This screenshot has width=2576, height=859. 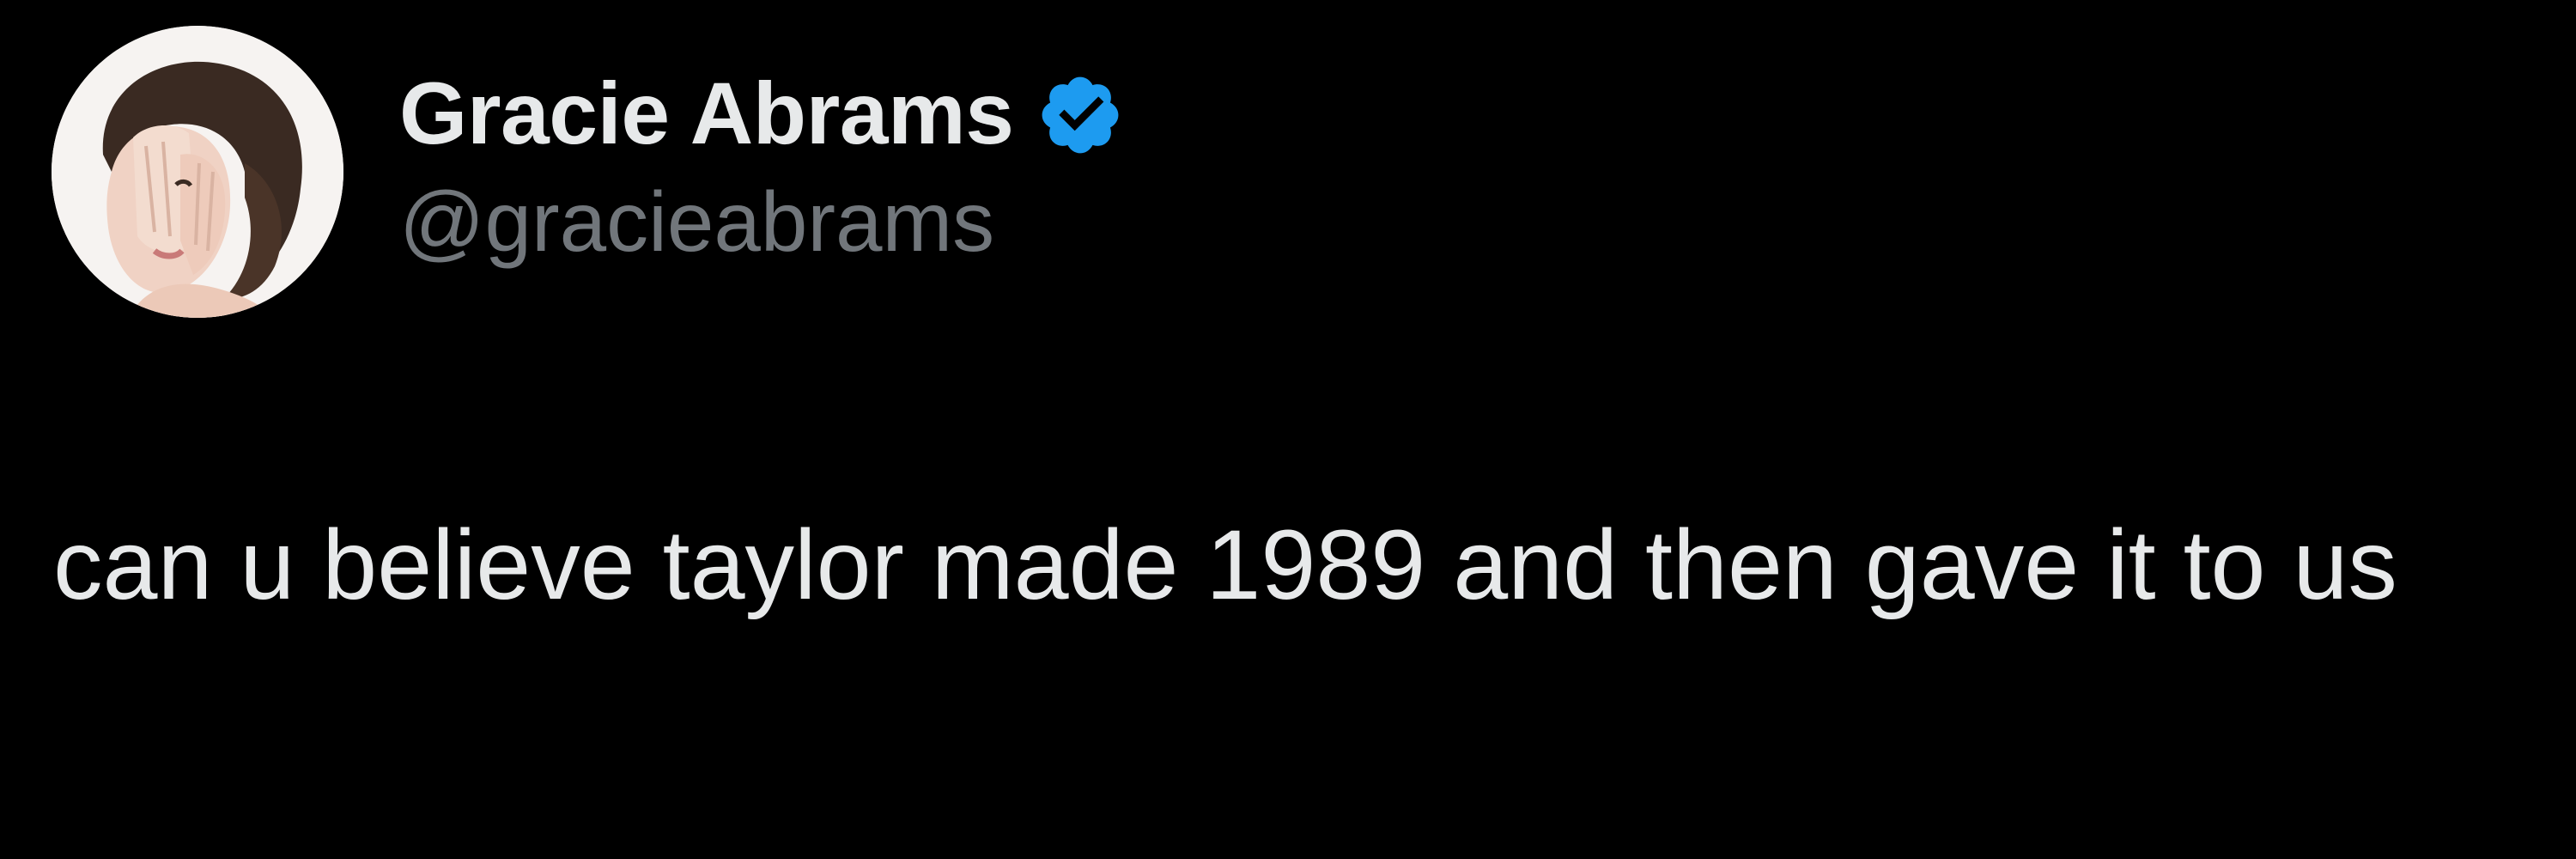 I want to click on author-handle: @gracieabrams, so click(x=696, y=222).